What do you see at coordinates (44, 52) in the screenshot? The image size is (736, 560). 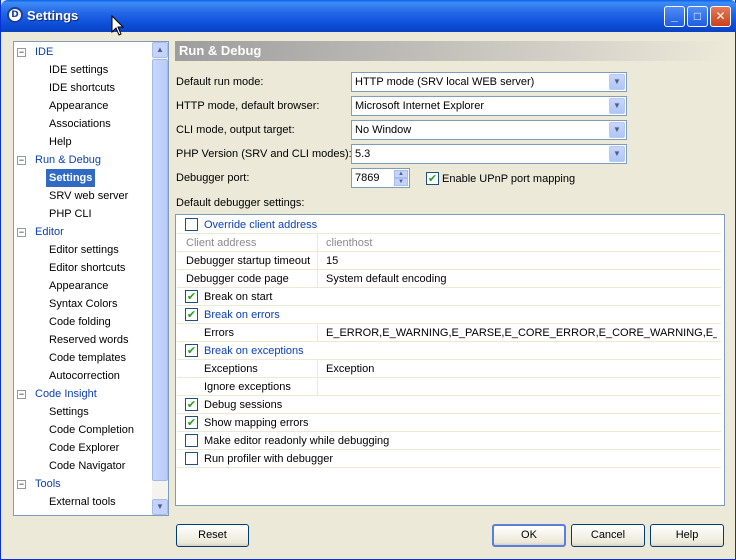 I see `tree-item-label: IDE` at bounding box center [44, 52].